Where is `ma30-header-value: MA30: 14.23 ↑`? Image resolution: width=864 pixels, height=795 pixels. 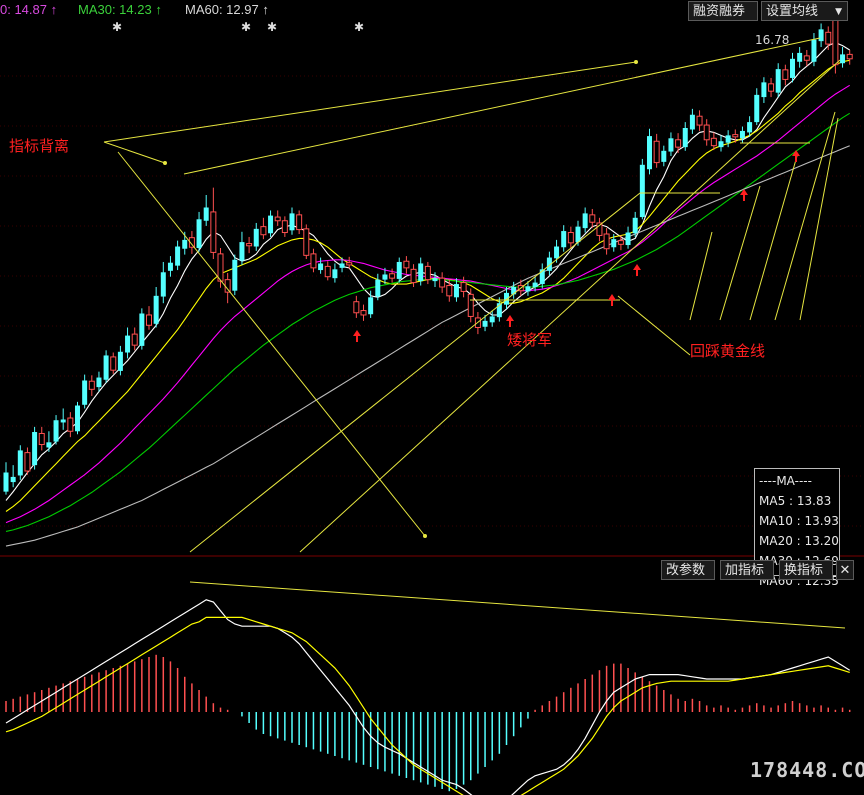 ma30-header-value: MA30: 14.23 ↑ is located at coordinates (120, 9).